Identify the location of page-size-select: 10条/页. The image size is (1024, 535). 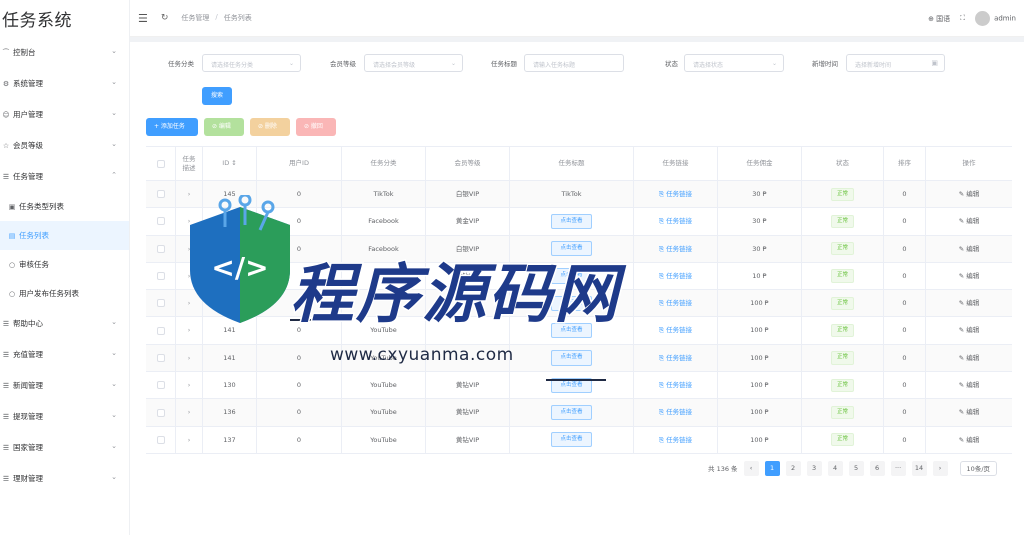
(978, 468).